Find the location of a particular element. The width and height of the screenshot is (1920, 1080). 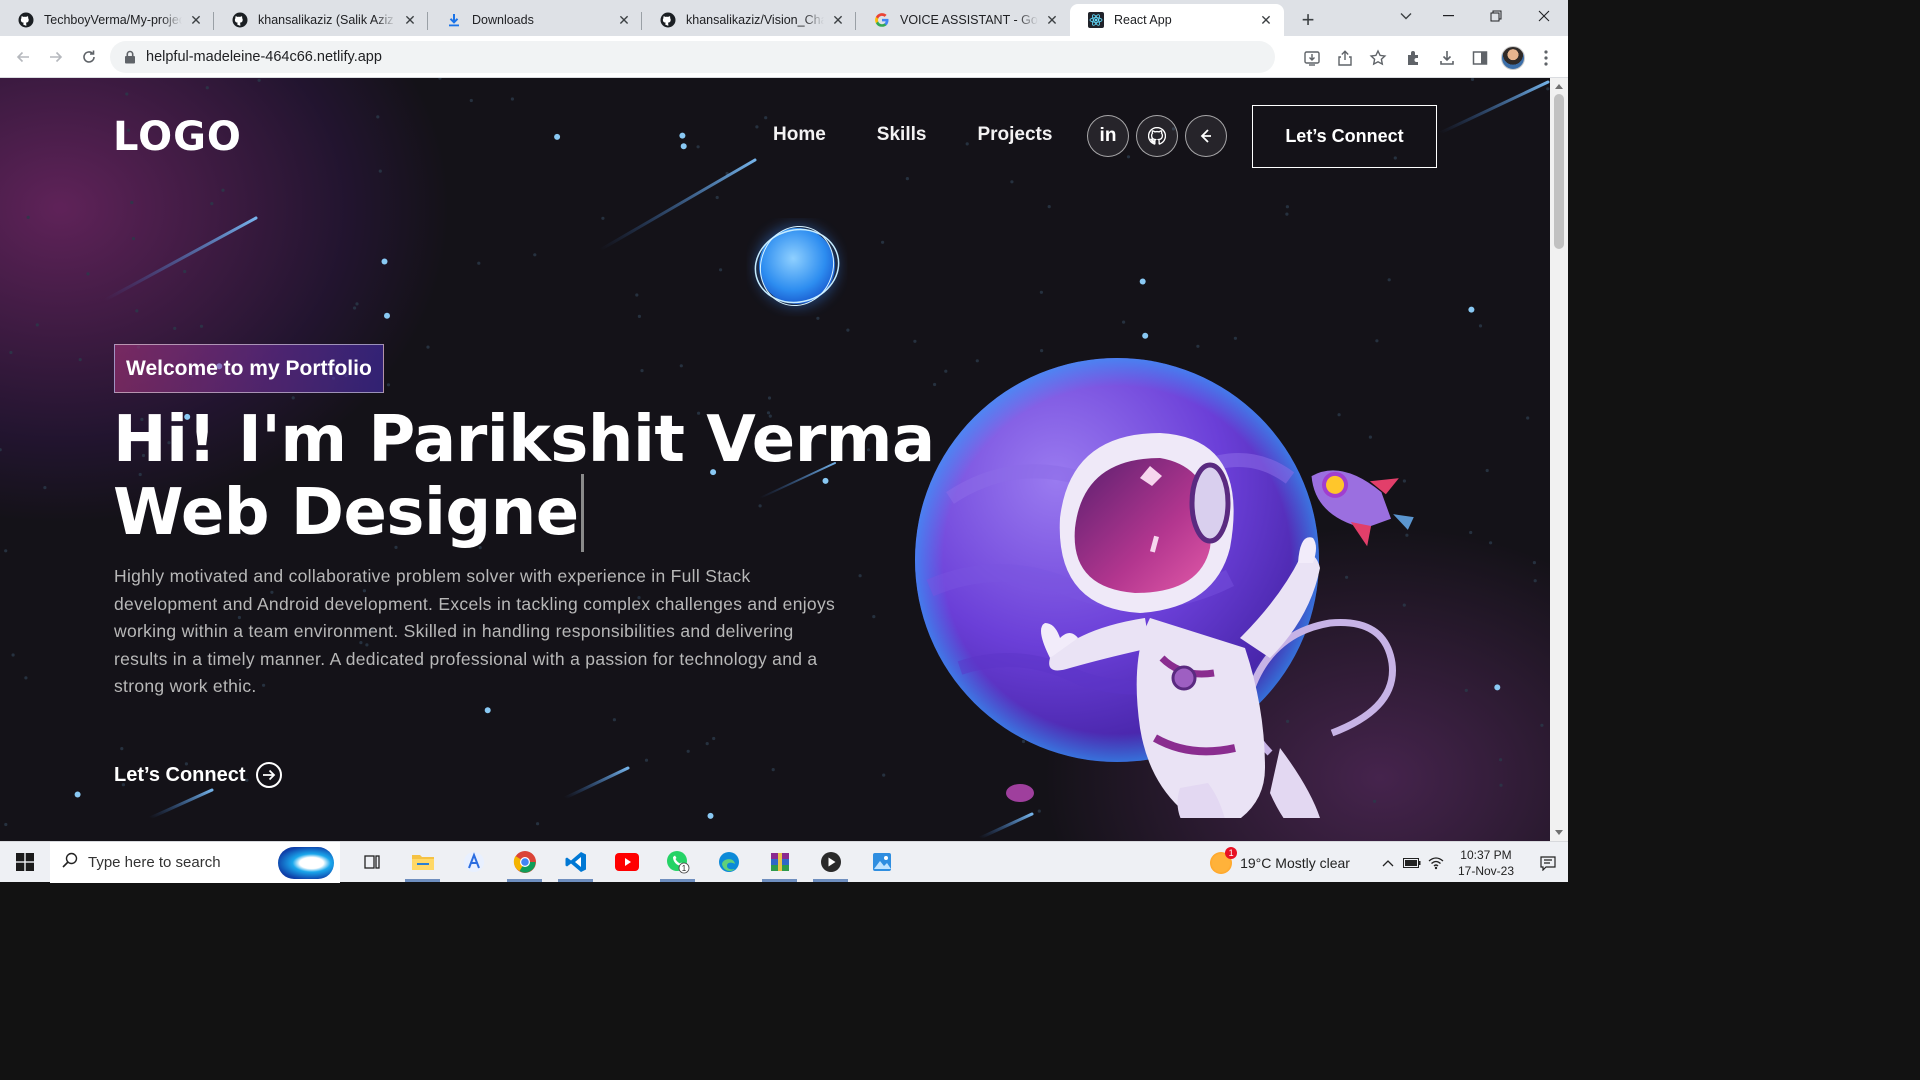

lets-connect-link: Let’s Connect is located at coordinates (198, 775).